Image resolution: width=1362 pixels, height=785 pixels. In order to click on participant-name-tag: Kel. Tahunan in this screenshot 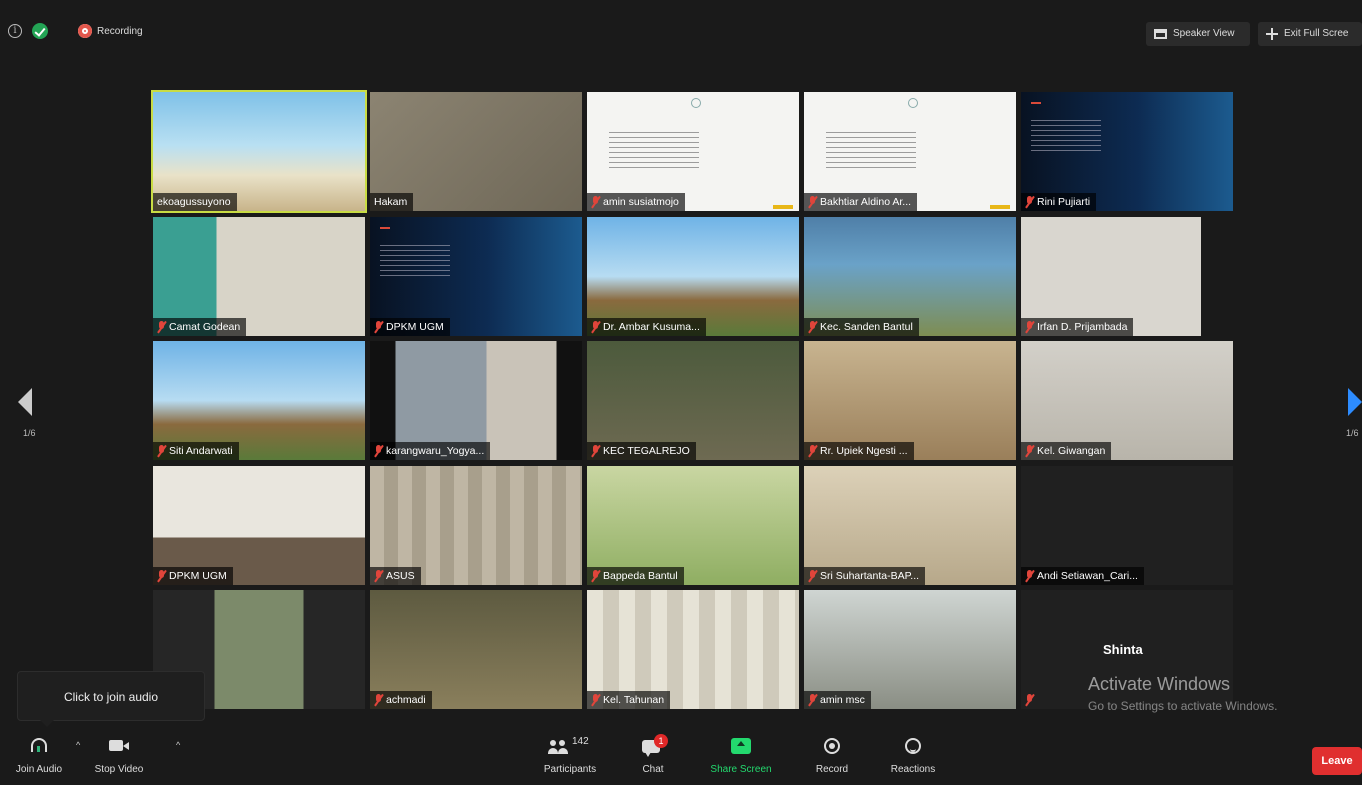, I will do `click(629, 700)`.